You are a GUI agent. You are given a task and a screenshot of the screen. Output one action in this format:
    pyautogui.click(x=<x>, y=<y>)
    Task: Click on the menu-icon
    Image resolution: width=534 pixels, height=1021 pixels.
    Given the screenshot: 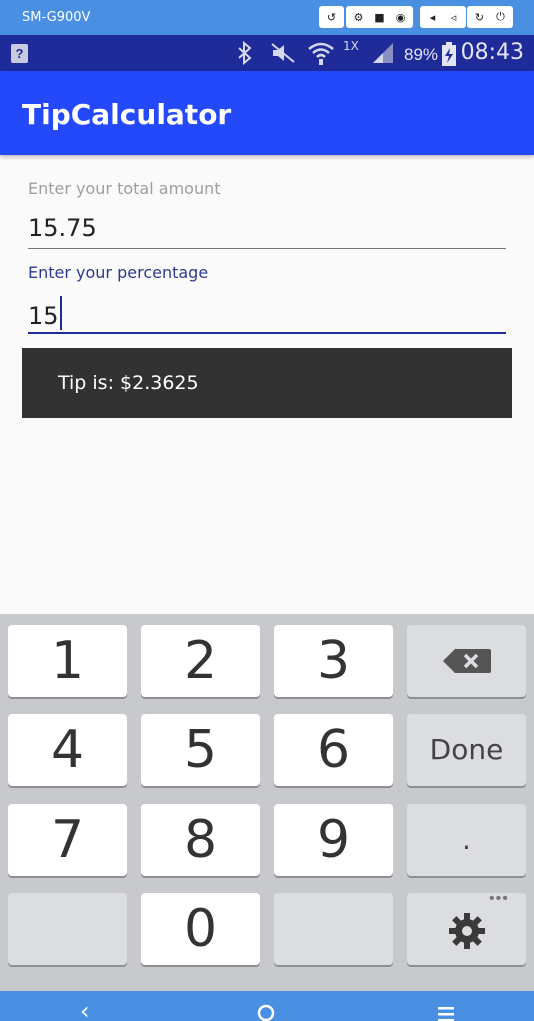 What is the action you would take?
    pyautogui.click(x=446, y=1012)
    